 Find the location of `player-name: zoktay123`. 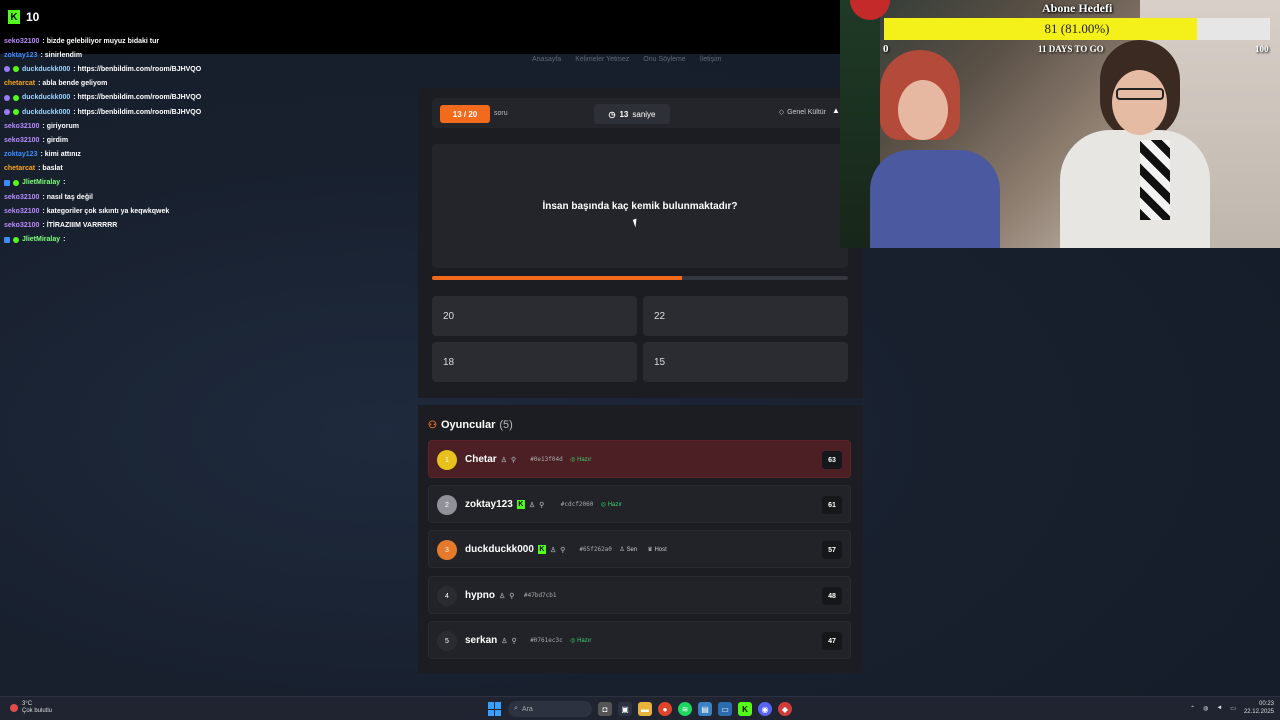

player-name: zoktay123 is located at coordinates (489, 504).